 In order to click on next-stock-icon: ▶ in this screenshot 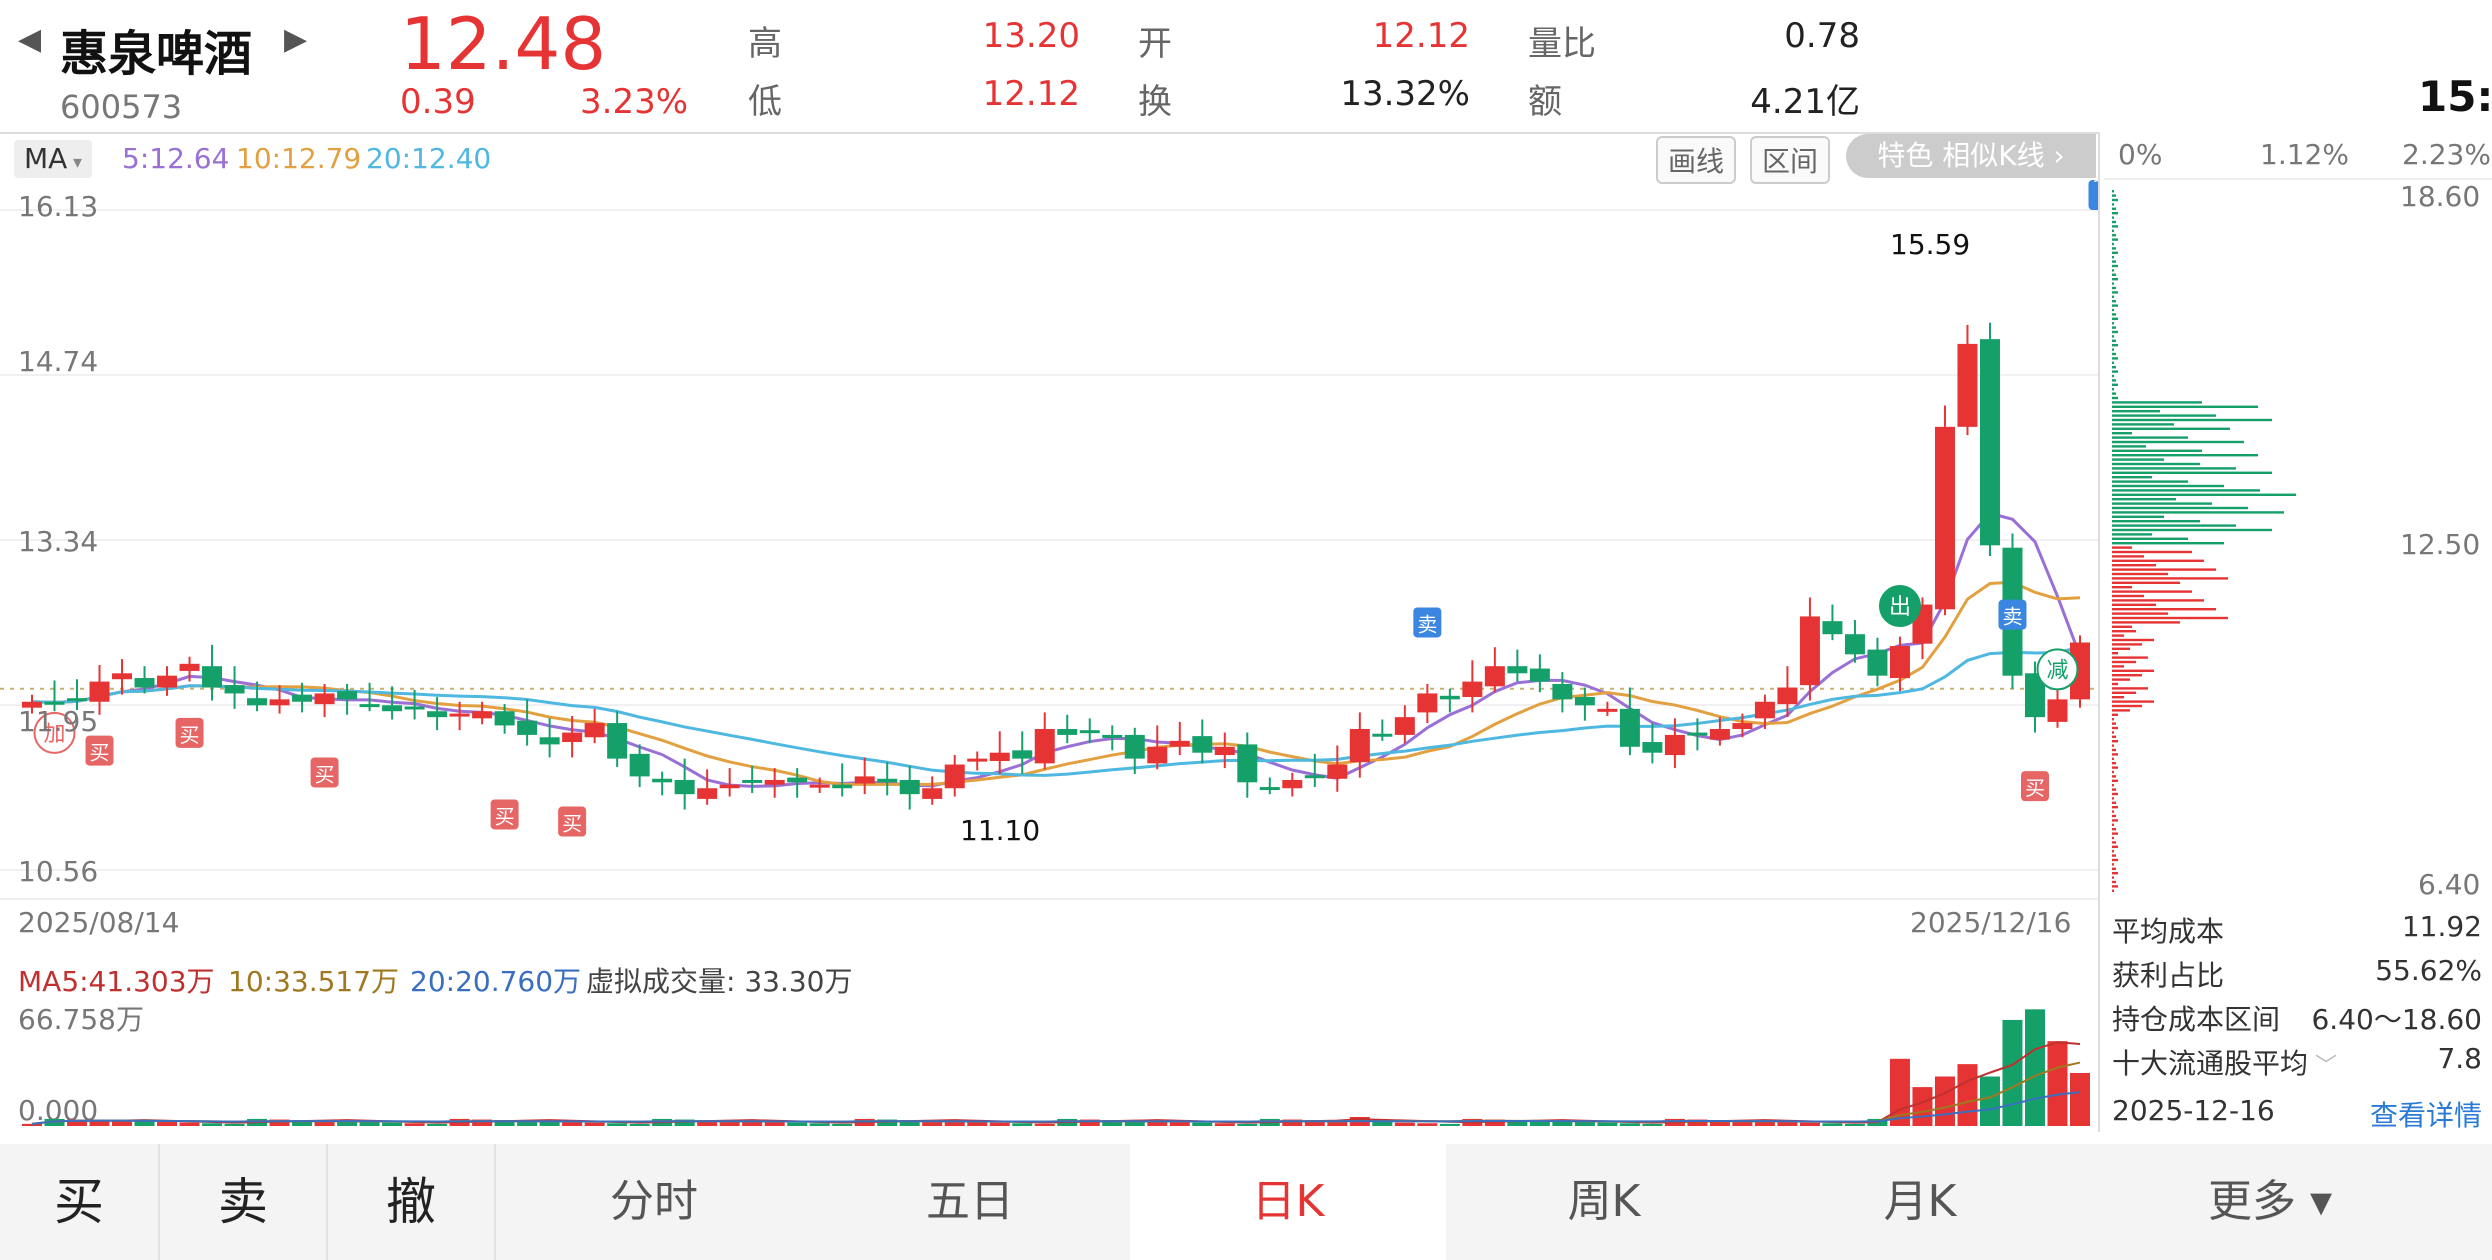, I will do `click(295, 39)`.